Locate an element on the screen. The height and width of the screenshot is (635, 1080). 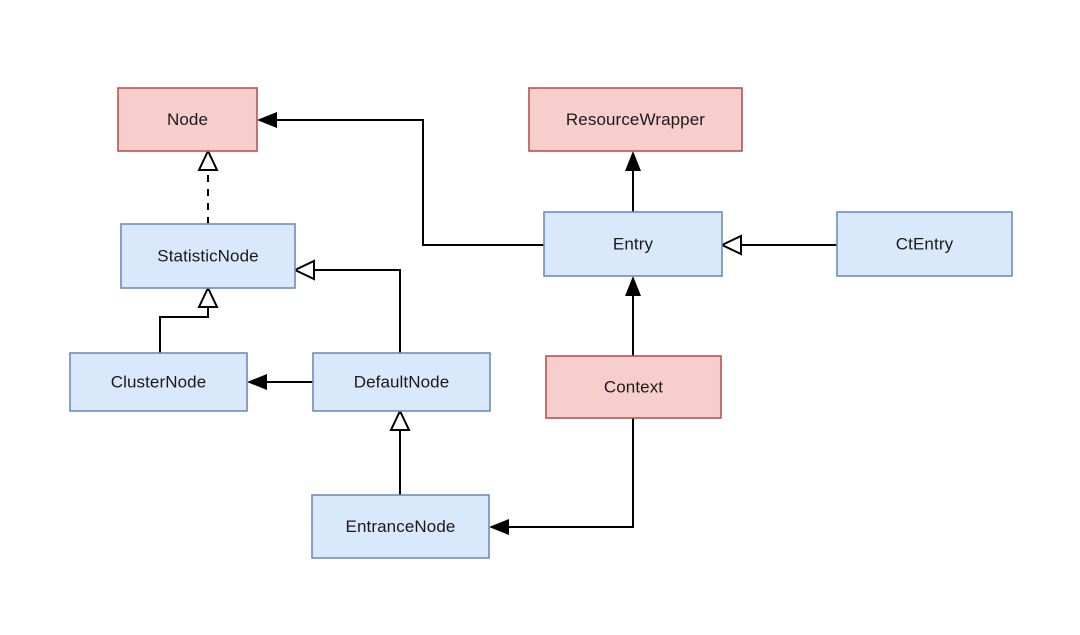
edge-entry-associates-node is located at coordinates (400, 179).